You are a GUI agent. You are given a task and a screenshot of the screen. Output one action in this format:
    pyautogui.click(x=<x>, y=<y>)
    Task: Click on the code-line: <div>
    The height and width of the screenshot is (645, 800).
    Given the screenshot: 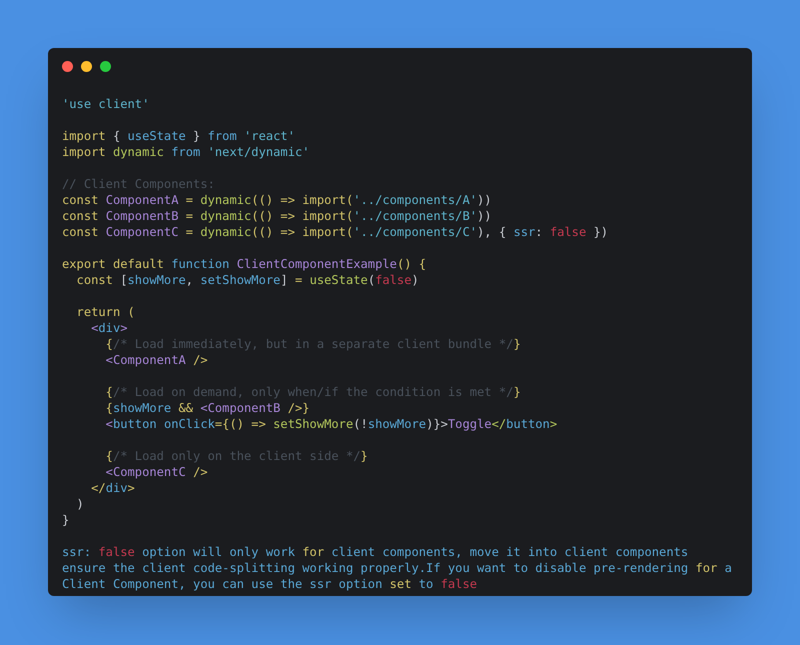 What is the action you would take?
    pyautogui.click(x=109, y=328)
    